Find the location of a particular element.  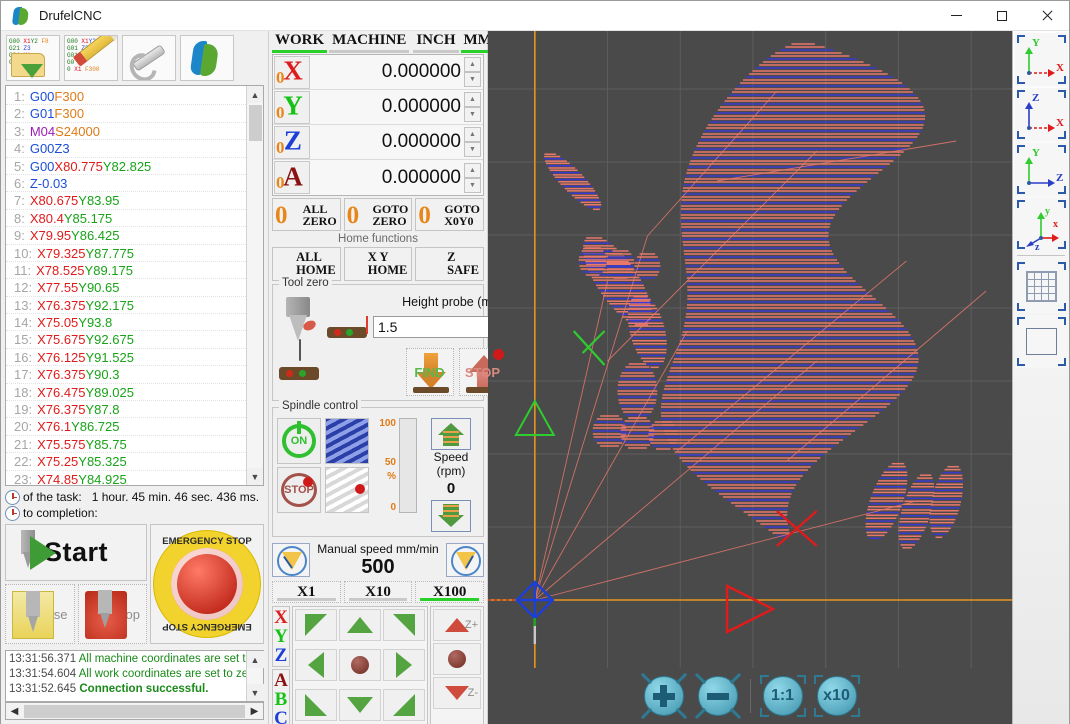

view-iso-button: y x z is located at coordinates (1041, 225).